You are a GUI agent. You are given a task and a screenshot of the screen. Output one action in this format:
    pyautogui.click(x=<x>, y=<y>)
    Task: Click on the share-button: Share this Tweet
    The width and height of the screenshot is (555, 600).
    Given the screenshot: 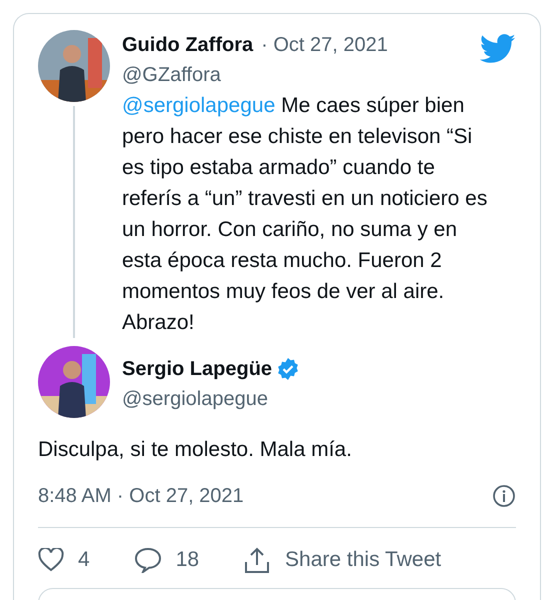 What is the action you would take?
    pyautogui.click(x=342, y=560)
    